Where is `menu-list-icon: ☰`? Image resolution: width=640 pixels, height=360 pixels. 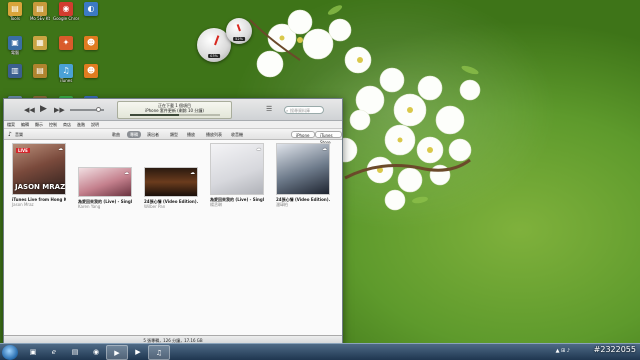 menu-list-icon: ☰ is located at coordinates (269, 109).